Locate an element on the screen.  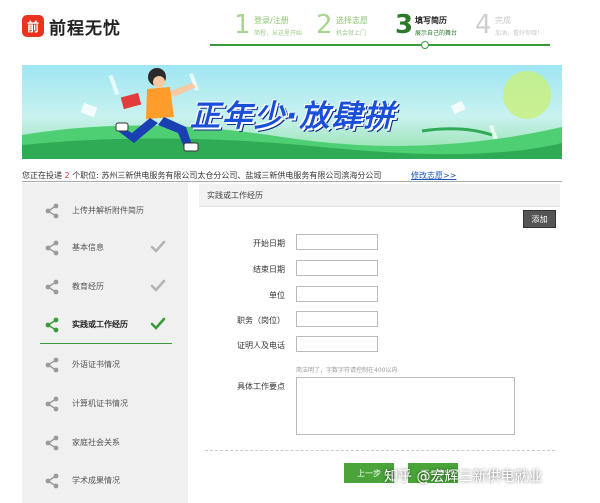
sidebar-item: 上传并解析附件简历 is located at coordinates (105, 211).